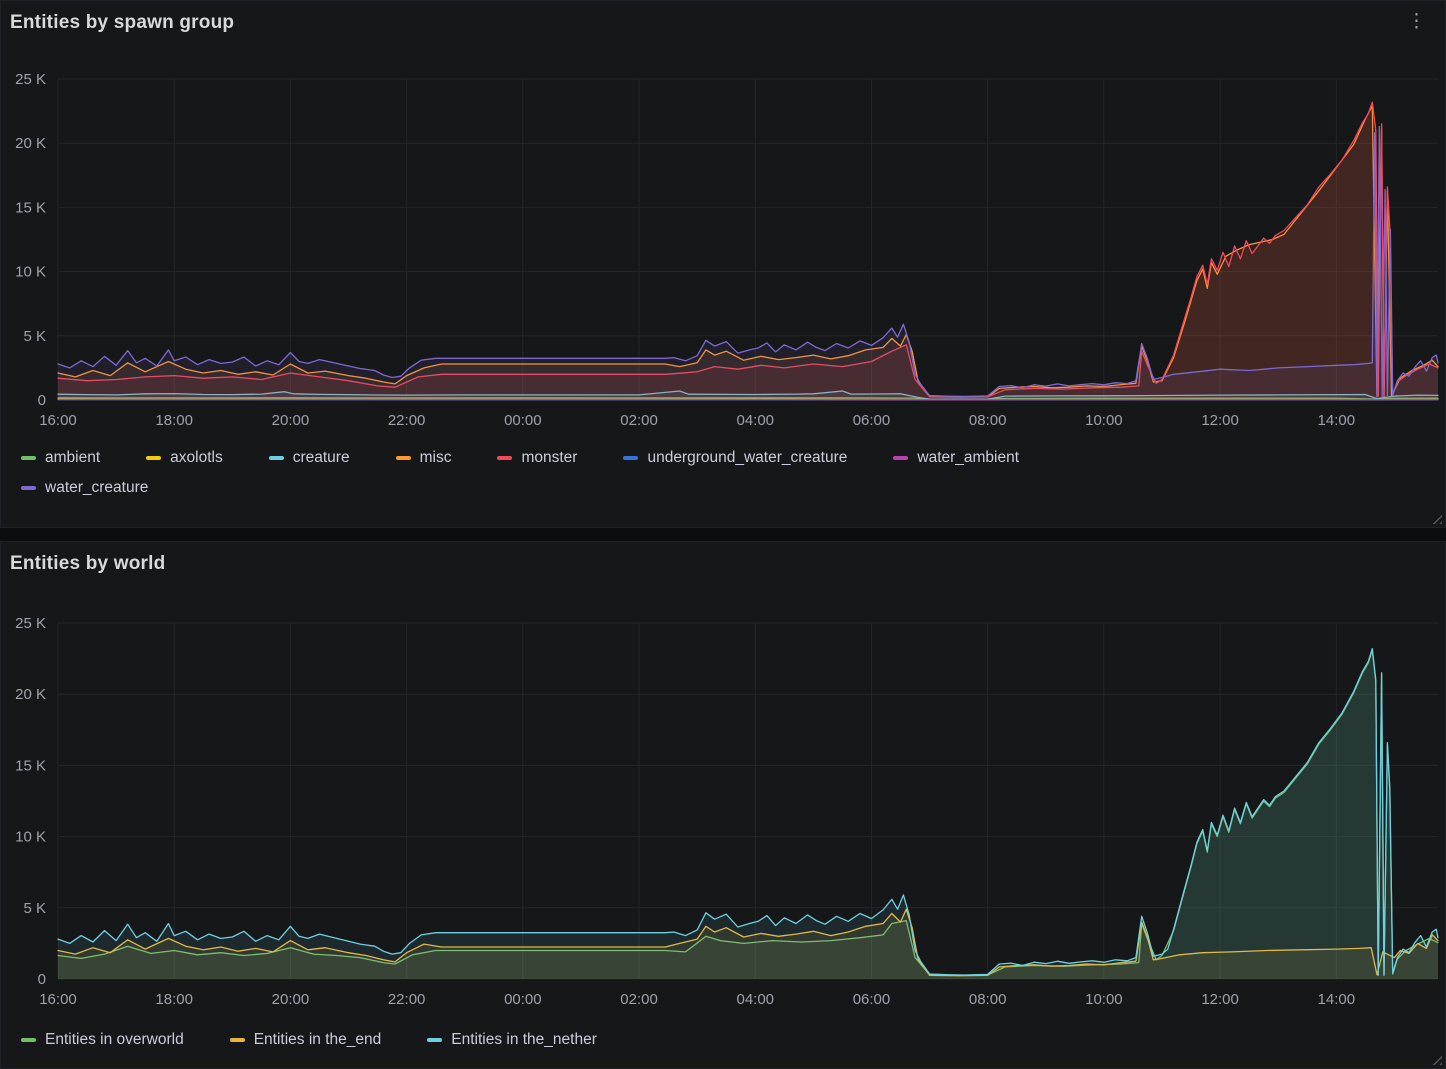 This screenshot has width=1446, height=1069. What do you see at coordinates (73, 457) in the screenshot?
I see `legend-label: ambient` at bounding box center [73, 457].